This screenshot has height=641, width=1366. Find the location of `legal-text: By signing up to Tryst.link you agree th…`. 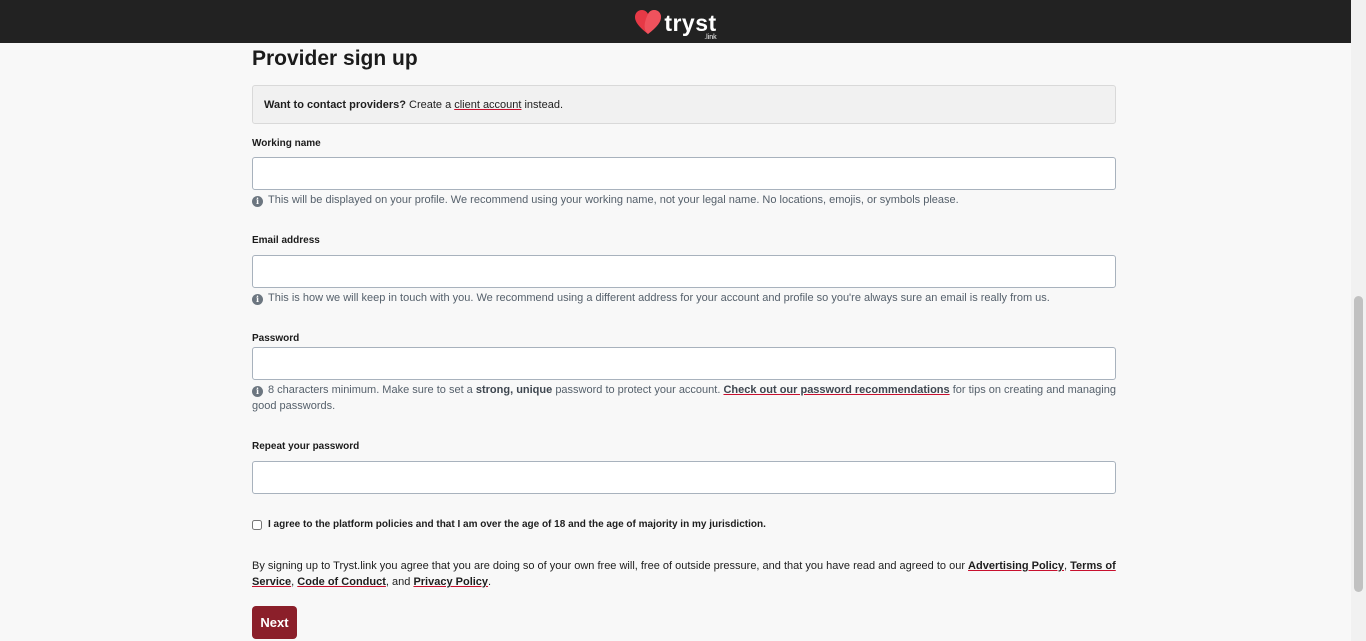

legal-text: By signing up to Tryst.link you agree th… is located at coordinates (608, 566).